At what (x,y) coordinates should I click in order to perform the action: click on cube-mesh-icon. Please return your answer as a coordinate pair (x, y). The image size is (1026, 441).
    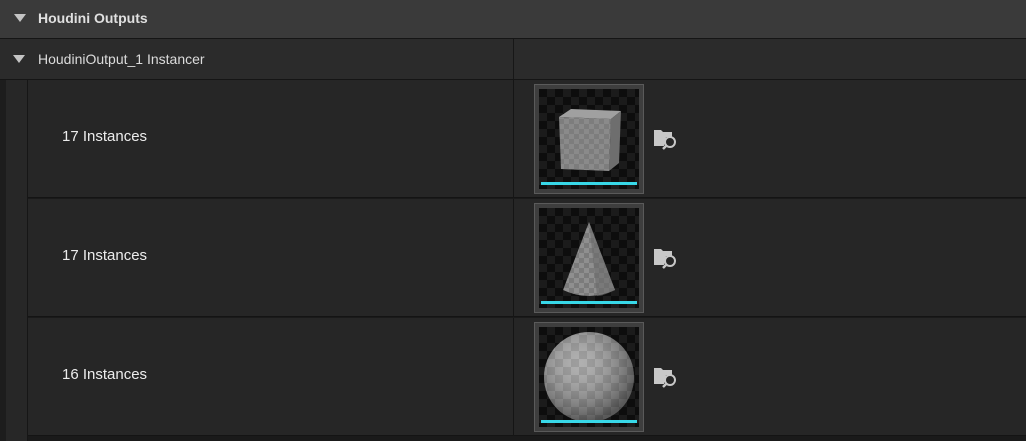
    Looking at the image, I should click on (590, 140).